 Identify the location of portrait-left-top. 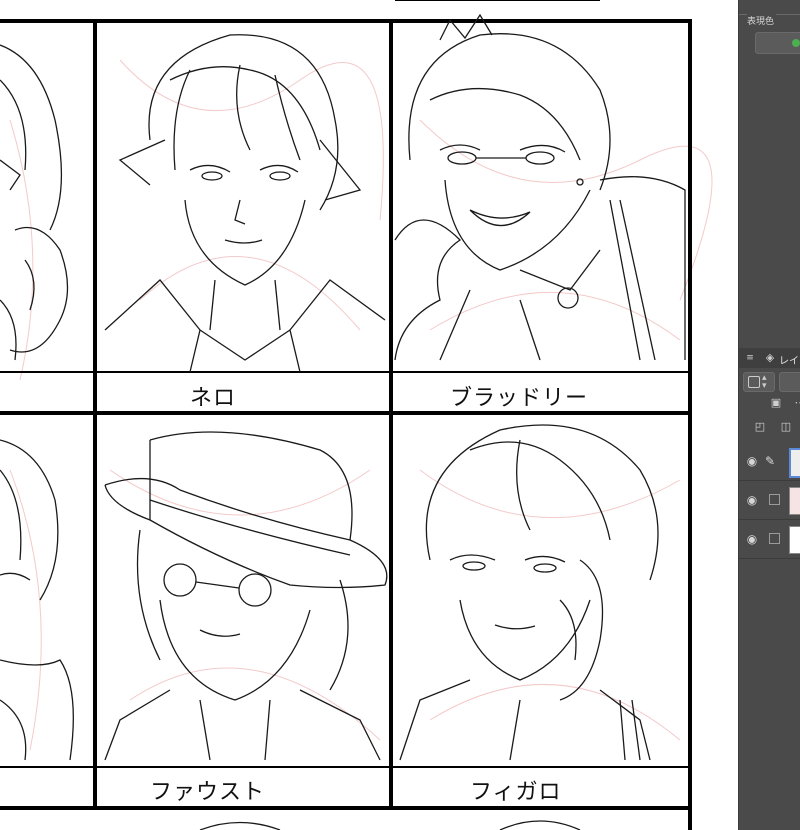
(34, 202).